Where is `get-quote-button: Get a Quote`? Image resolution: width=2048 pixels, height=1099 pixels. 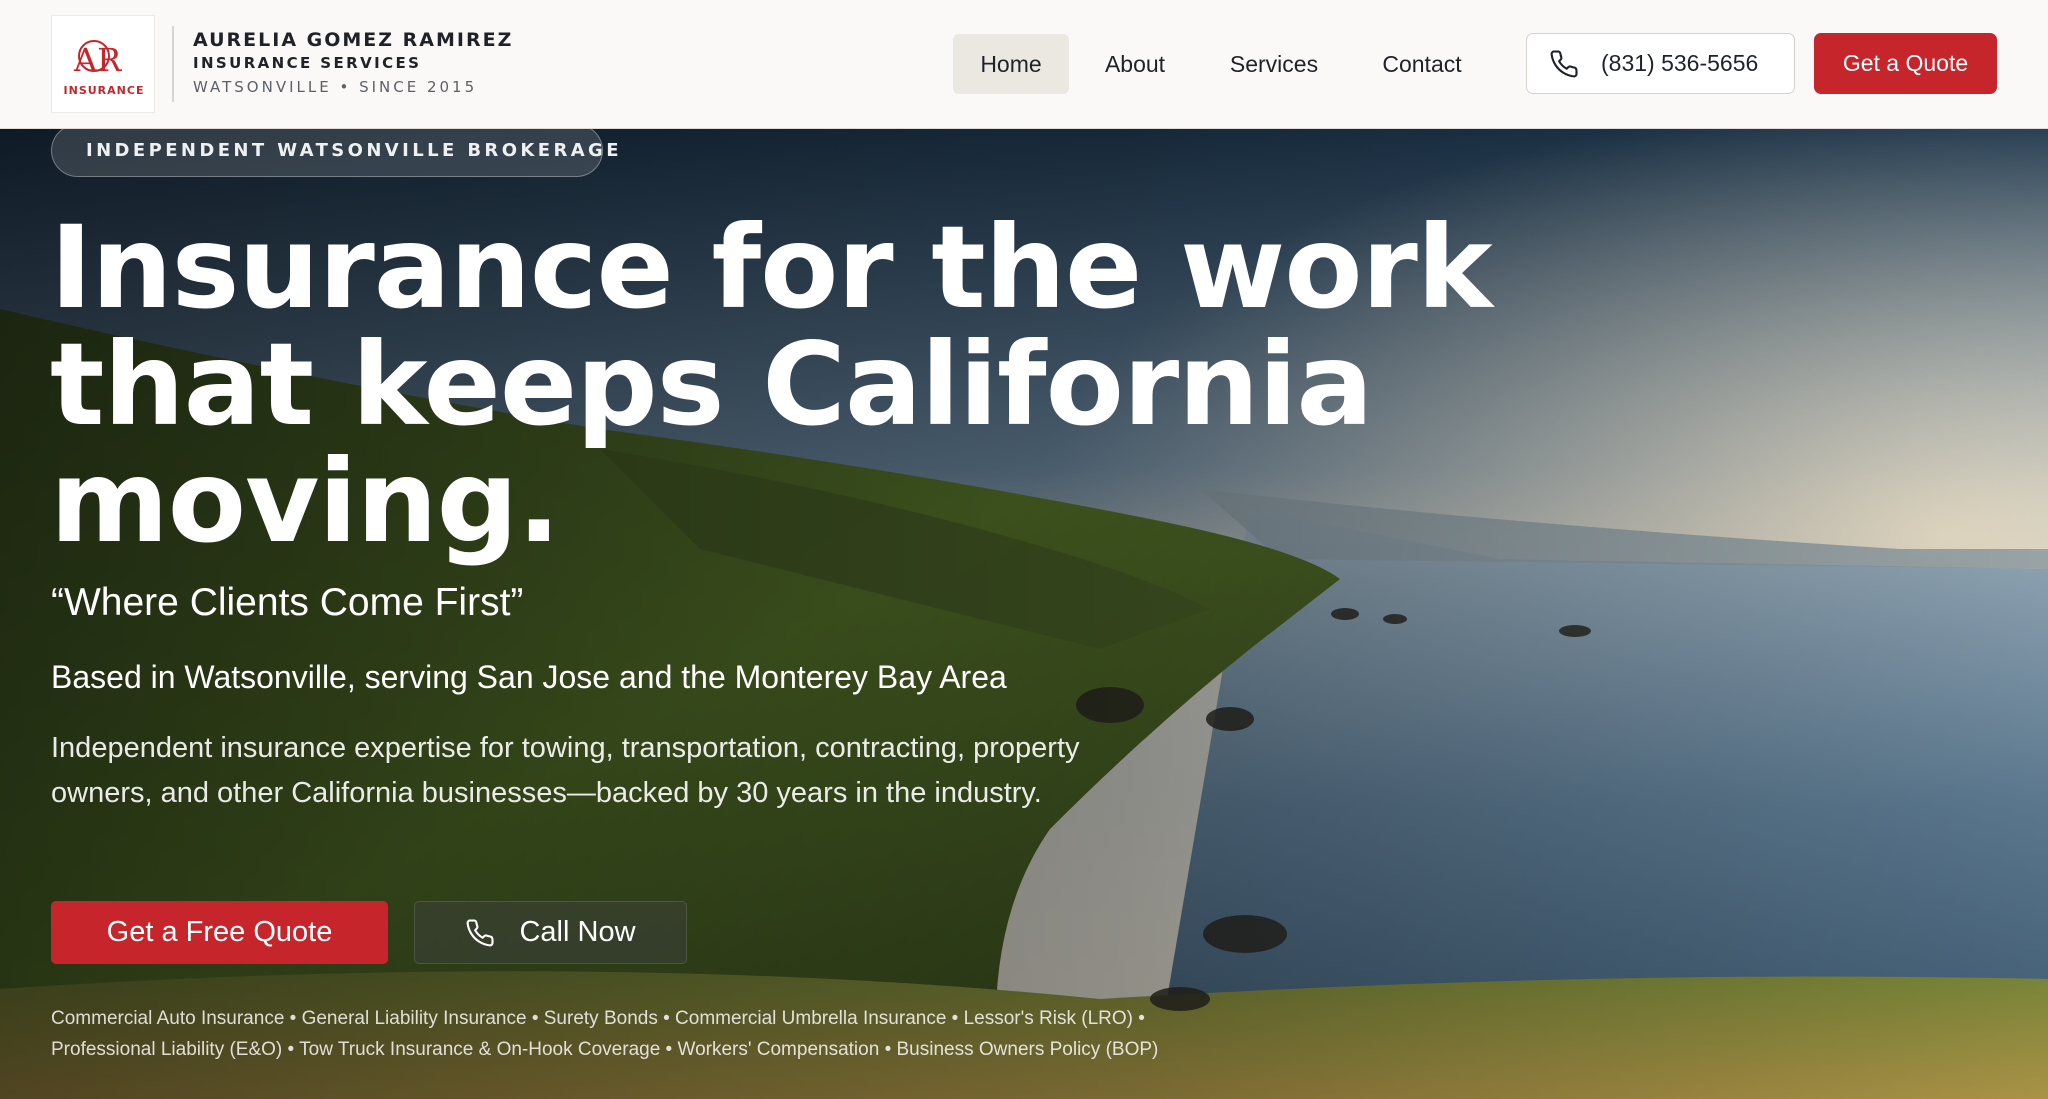 get-quote-button: Get a Quote is located at coordinates (1905, 63).